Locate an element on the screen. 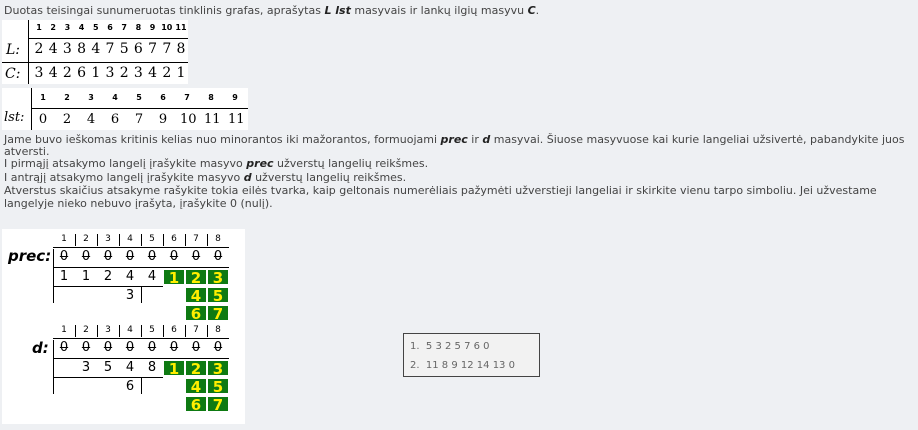 Image resolution: width=918 pixels, height=430 pixels. d-row2-cell: 6 is located at coordinates (130, 386).